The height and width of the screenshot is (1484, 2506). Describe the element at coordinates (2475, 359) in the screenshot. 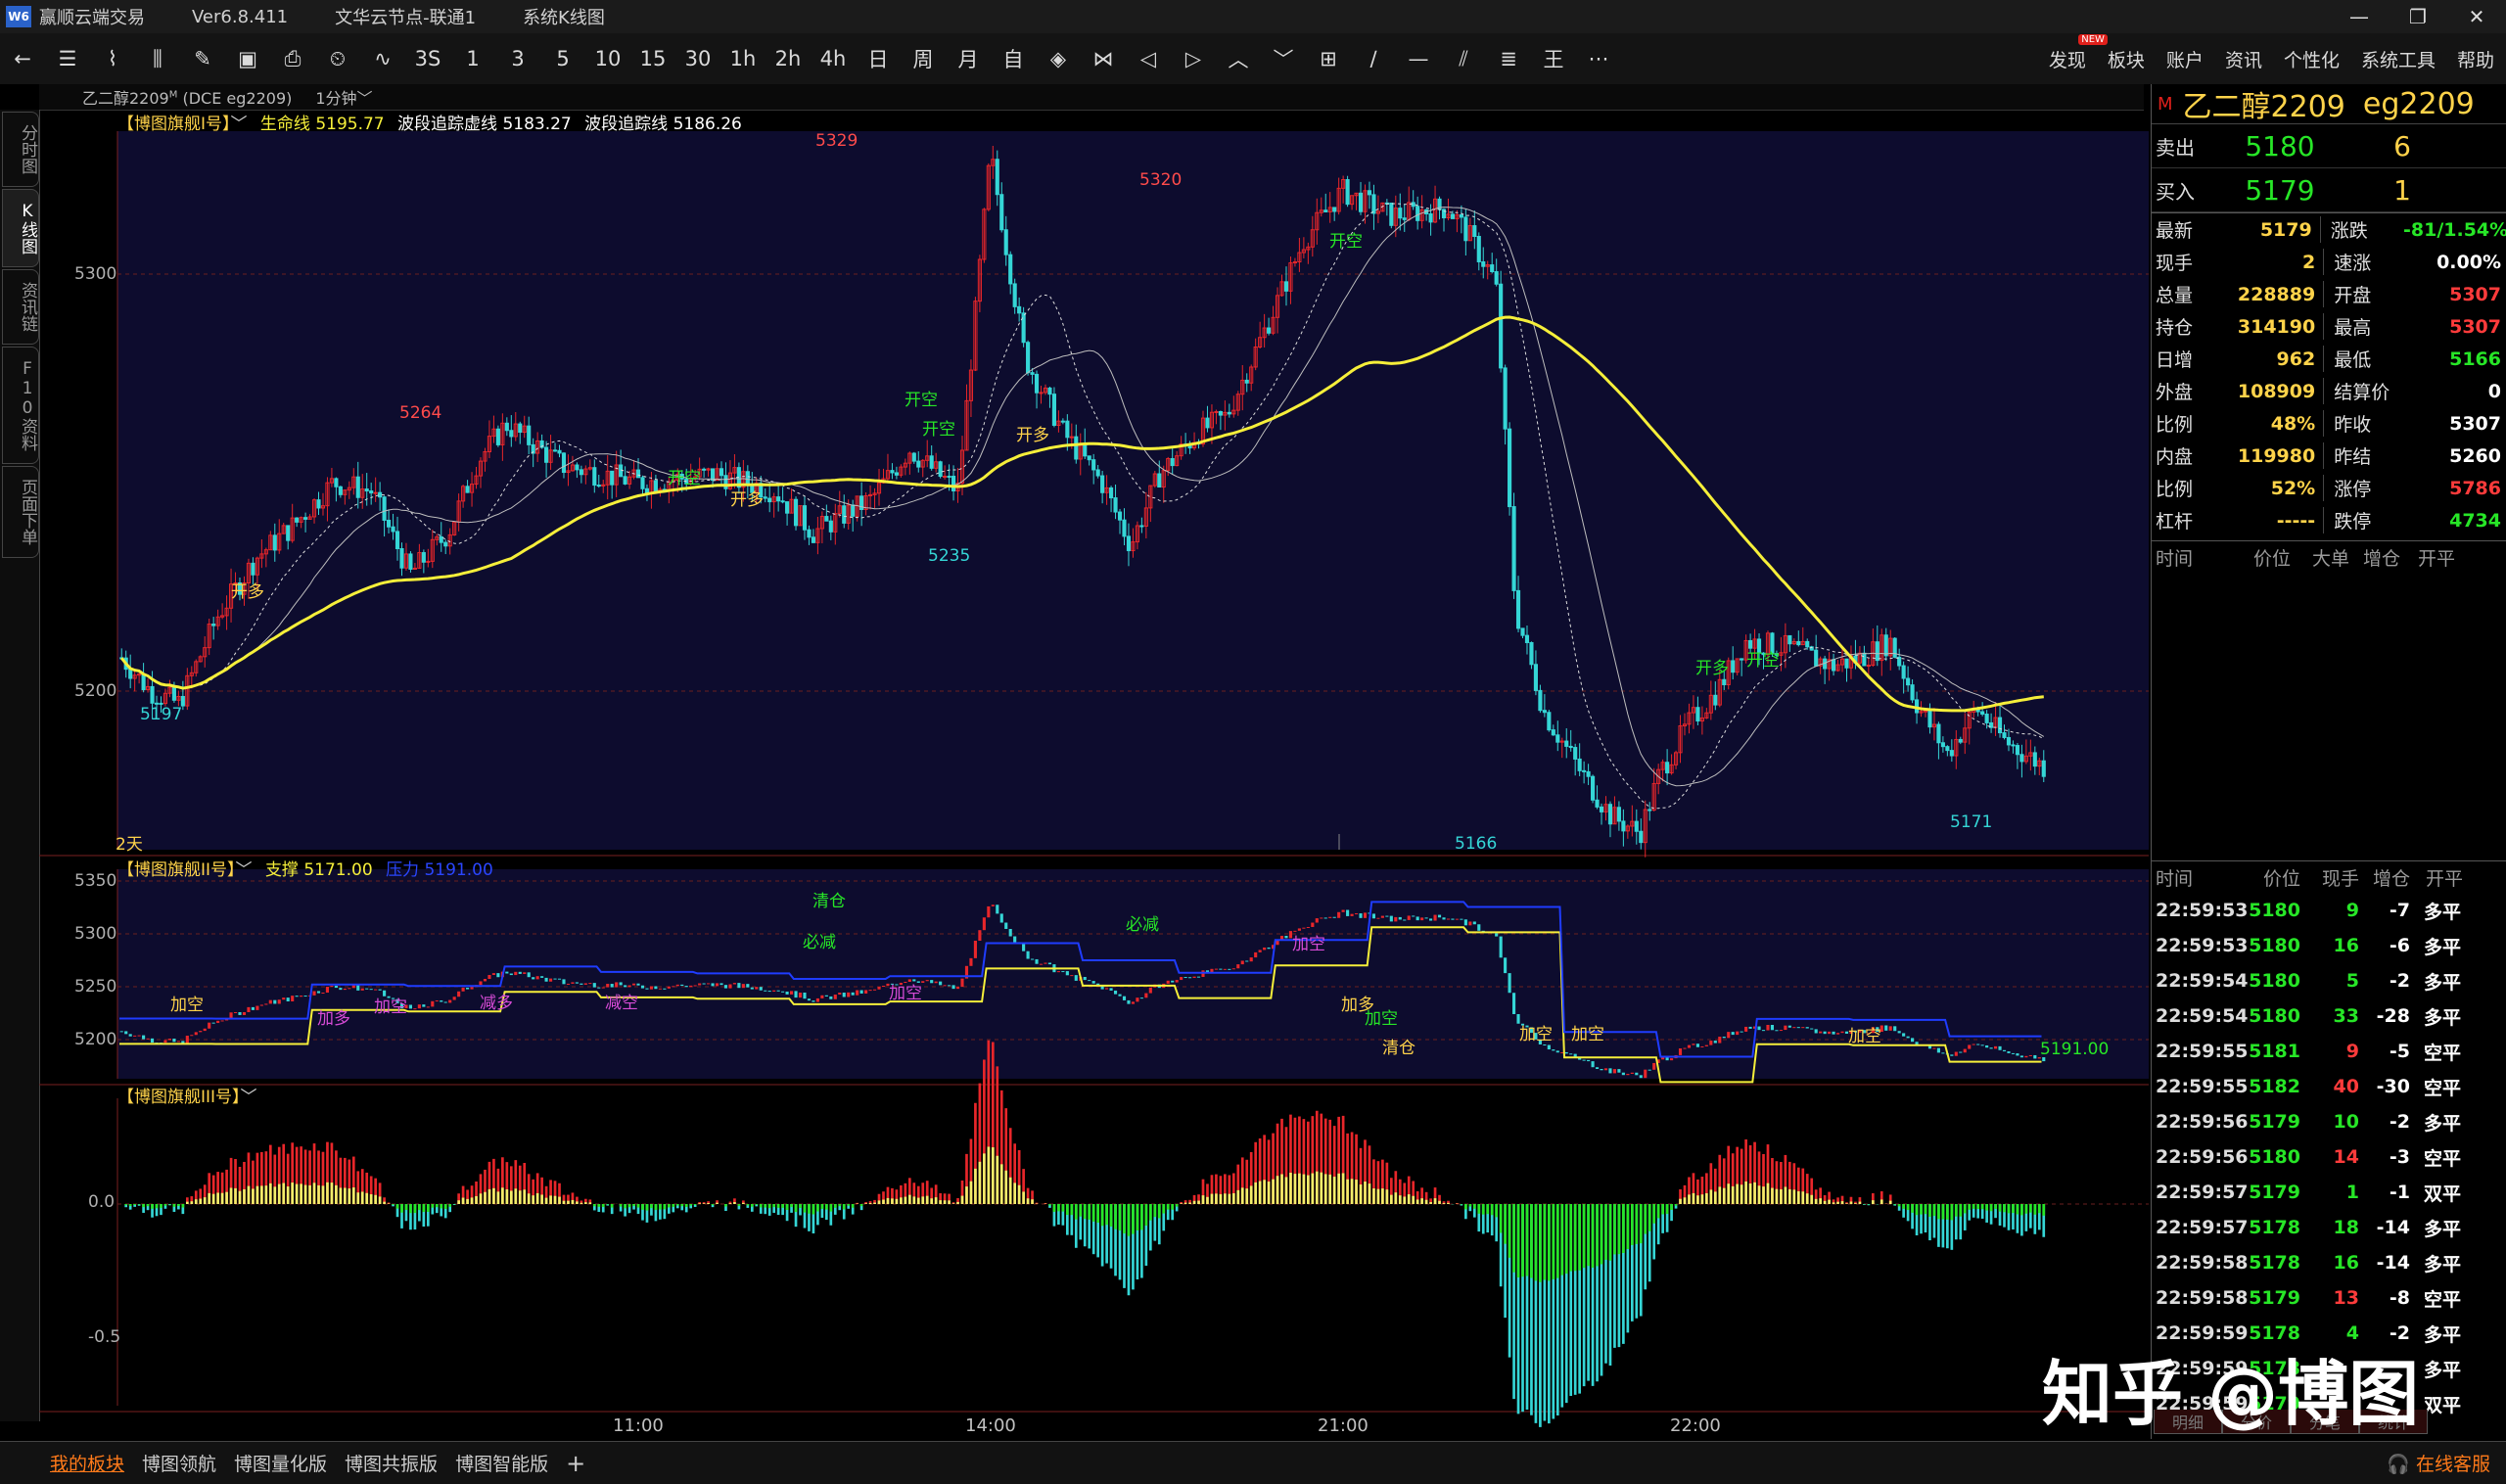

I see `stat-value: 5166` at that location.